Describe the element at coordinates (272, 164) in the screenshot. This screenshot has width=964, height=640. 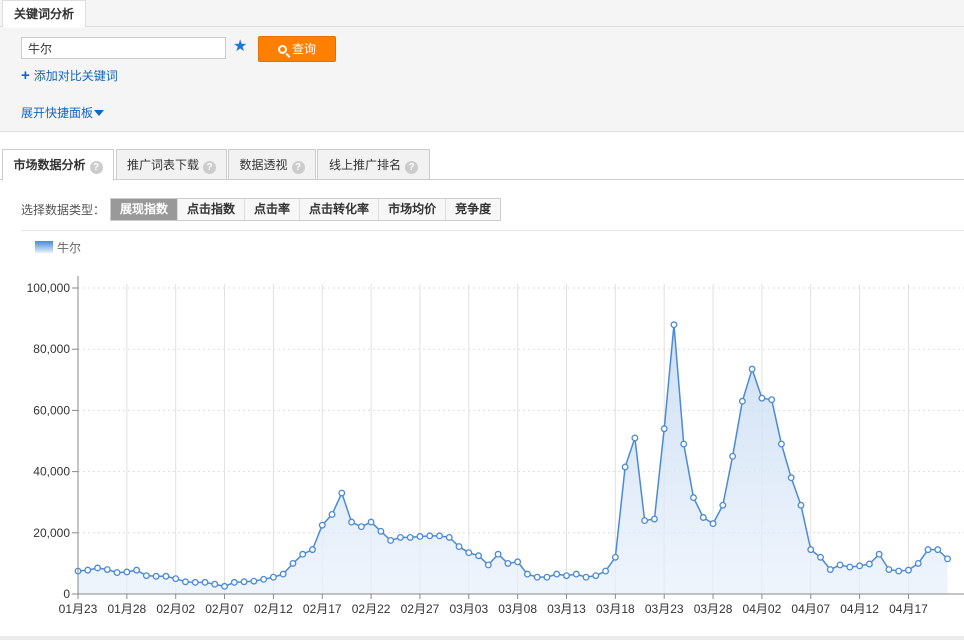
I see `tab-data-pivot: 数据透视?` at that location.